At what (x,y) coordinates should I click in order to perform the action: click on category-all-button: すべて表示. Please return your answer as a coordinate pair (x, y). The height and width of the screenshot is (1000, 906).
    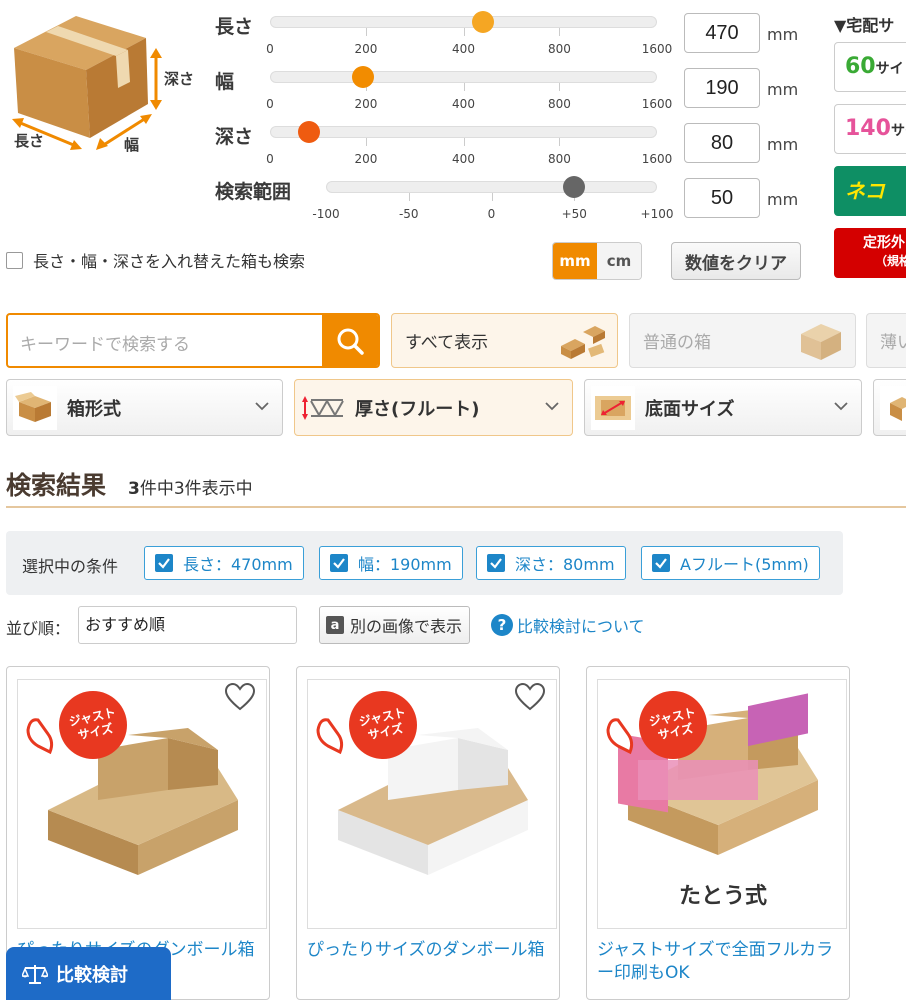
    Looking at the image, I should click on (504, 340).